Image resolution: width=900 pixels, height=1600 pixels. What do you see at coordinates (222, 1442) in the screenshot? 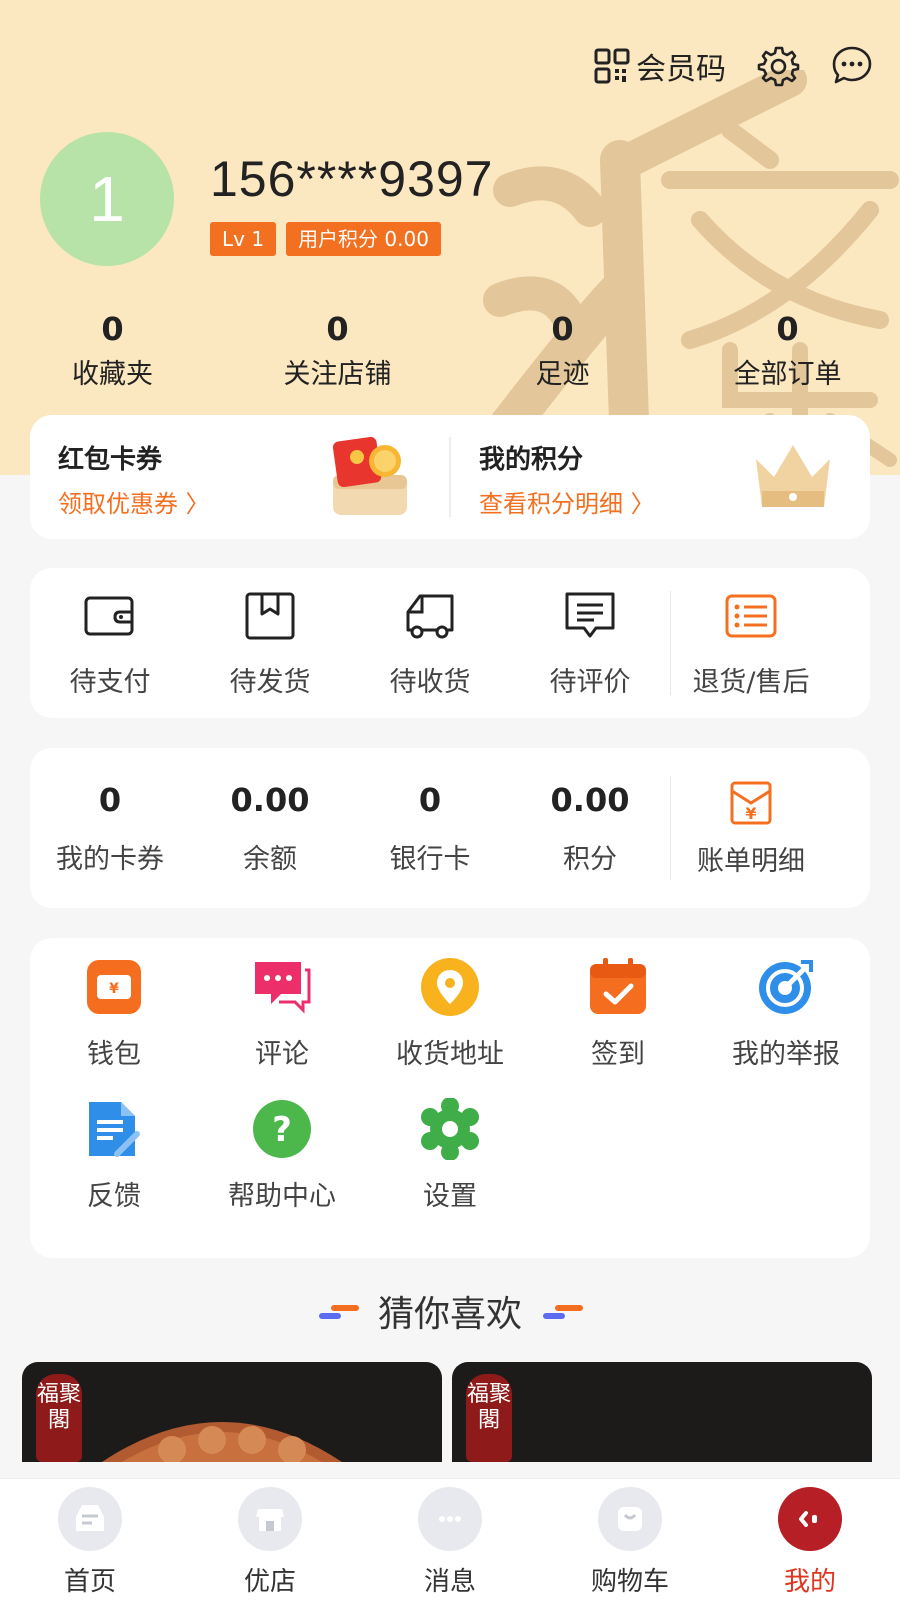
I see `product-image` at bounding box center [222, 1442].